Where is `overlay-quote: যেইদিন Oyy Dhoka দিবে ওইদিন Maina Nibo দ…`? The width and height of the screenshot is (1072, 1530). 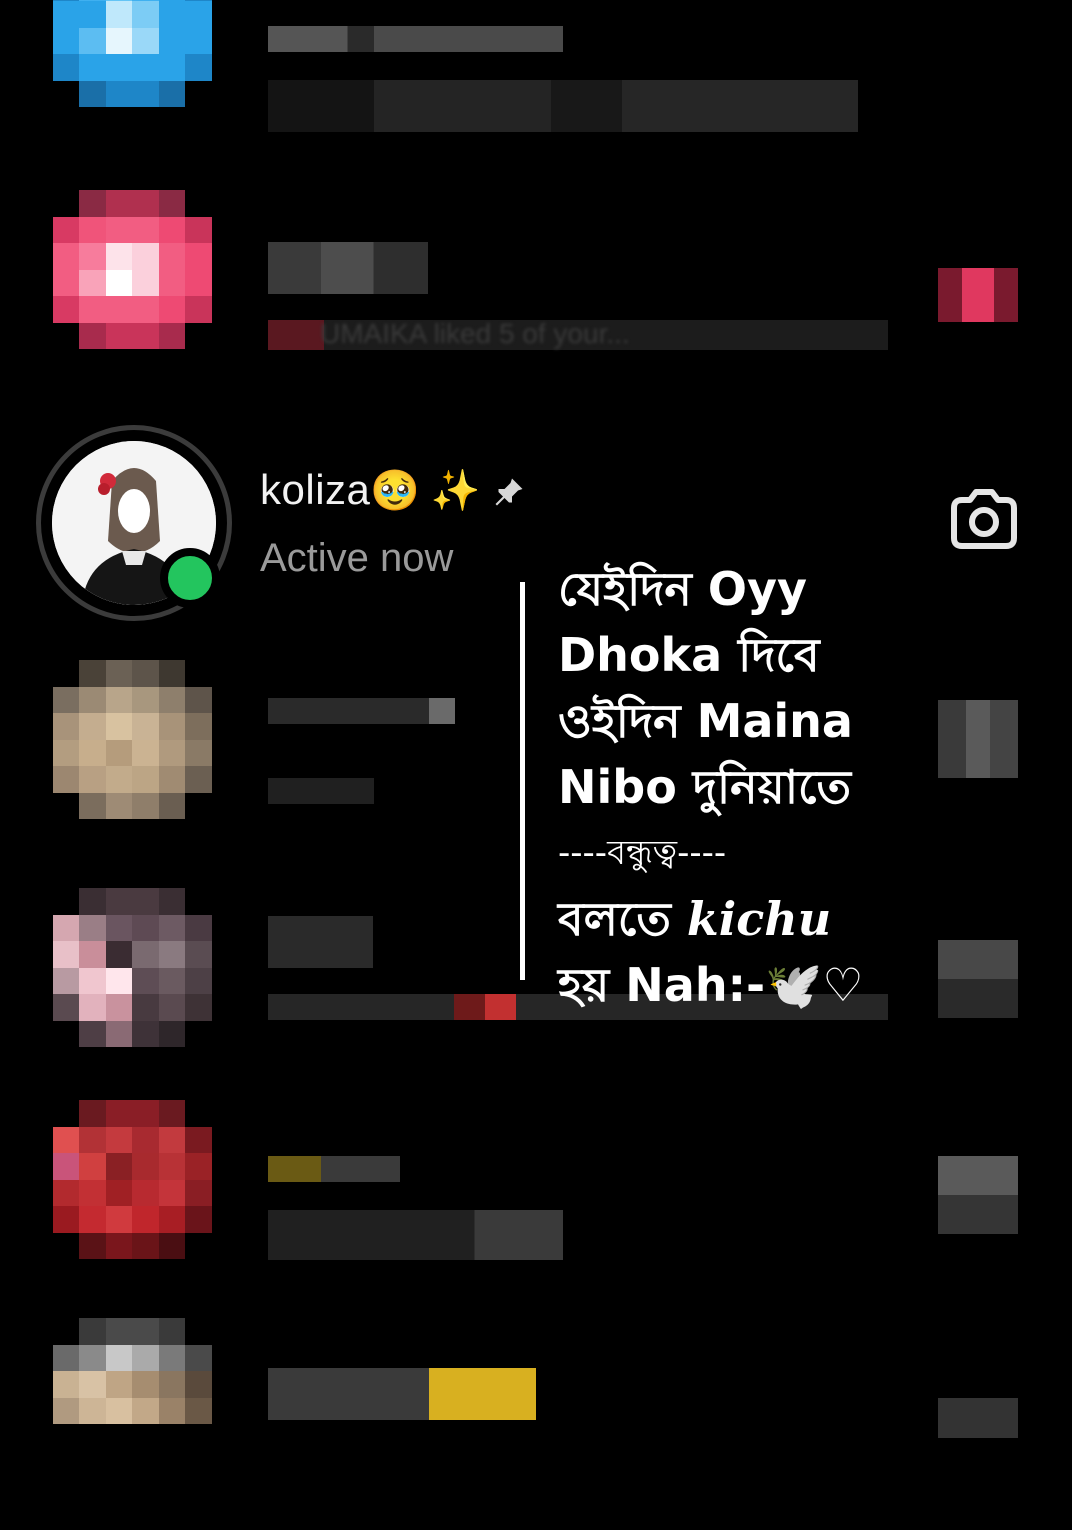
overlay-quote: যেইদিন Oyy Dhoka দিবে ওইদিন Maina Nibo দ… is located at coordinates (758, 787).